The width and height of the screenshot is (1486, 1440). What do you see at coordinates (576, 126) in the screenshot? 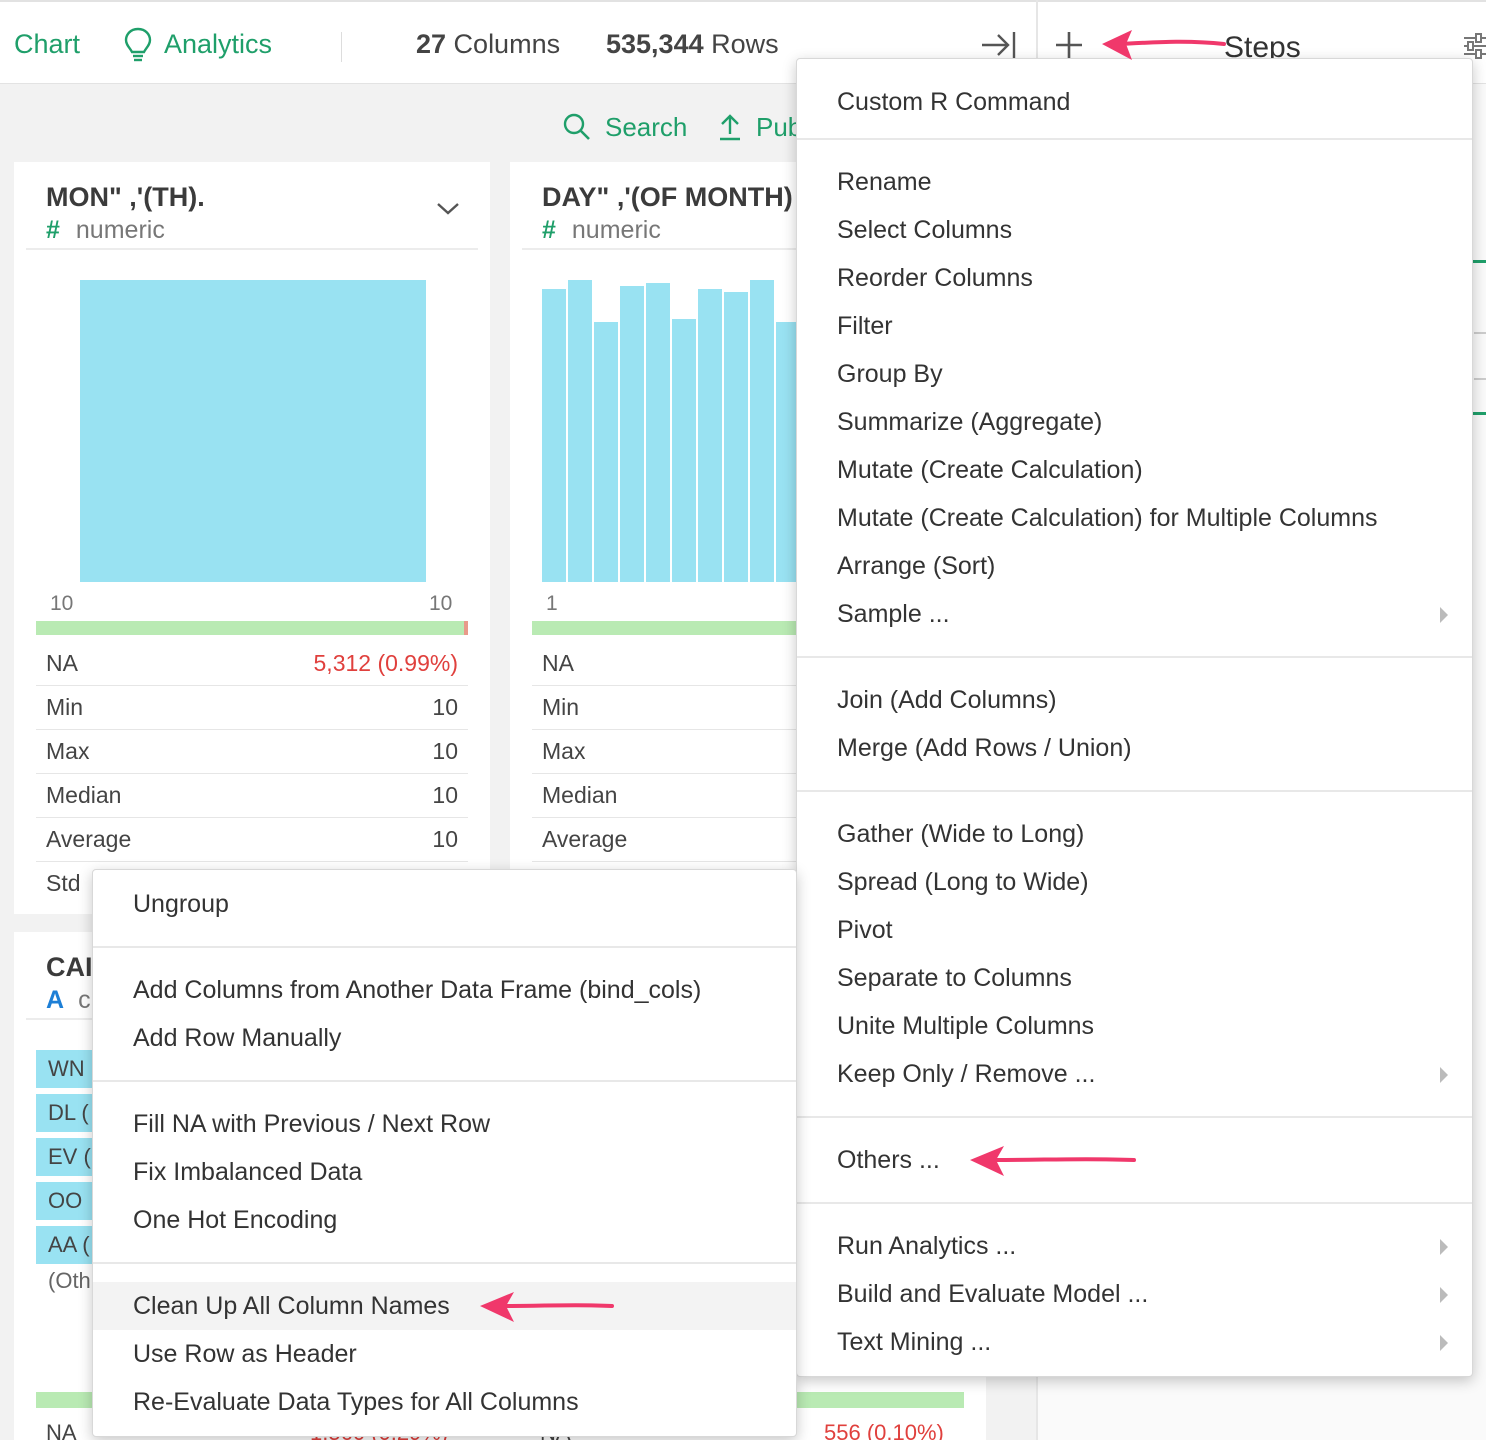
I see `search-icon` at bounding box center [576, 126].